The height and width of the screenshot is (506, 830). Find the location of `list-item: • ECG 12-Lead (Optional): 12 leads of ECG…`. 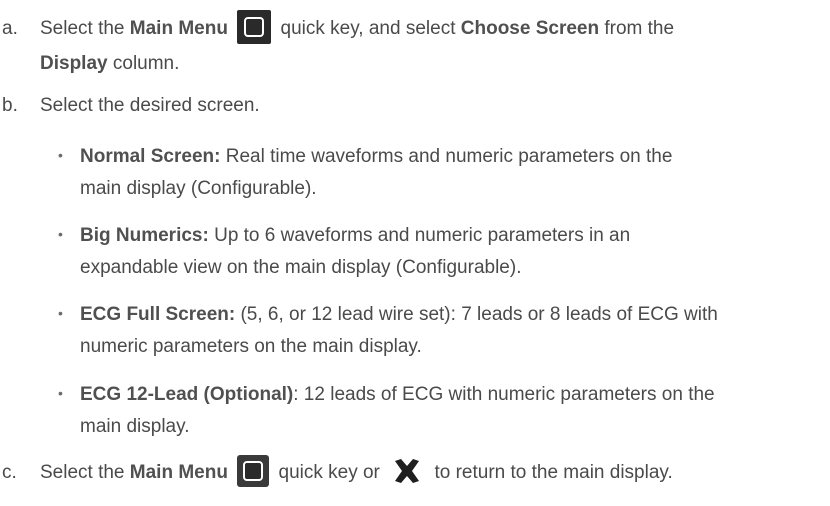

list-item: • ECG 12-Lead (Optional): 12 leads of ECG… is located at coordinates (386, 394).